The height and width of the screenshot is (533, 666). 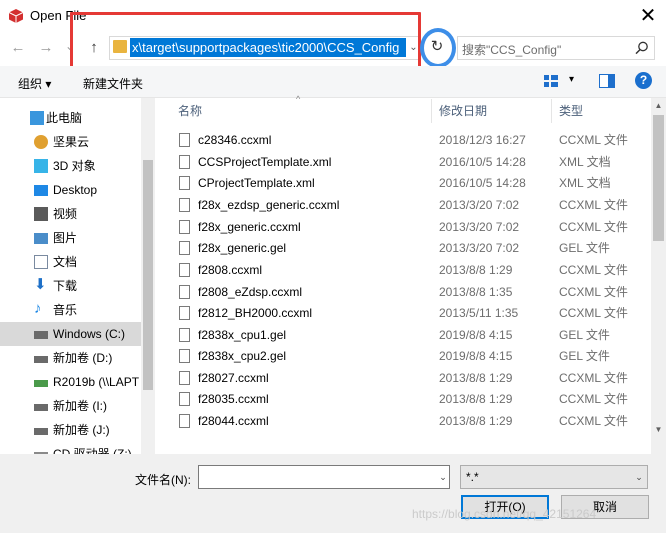 What do you see at coordinates (504, 514) in the screenshot?
I see `watermark-text: https://blog.csdn.net/qq_42151264` at bounding box center [504, 514].